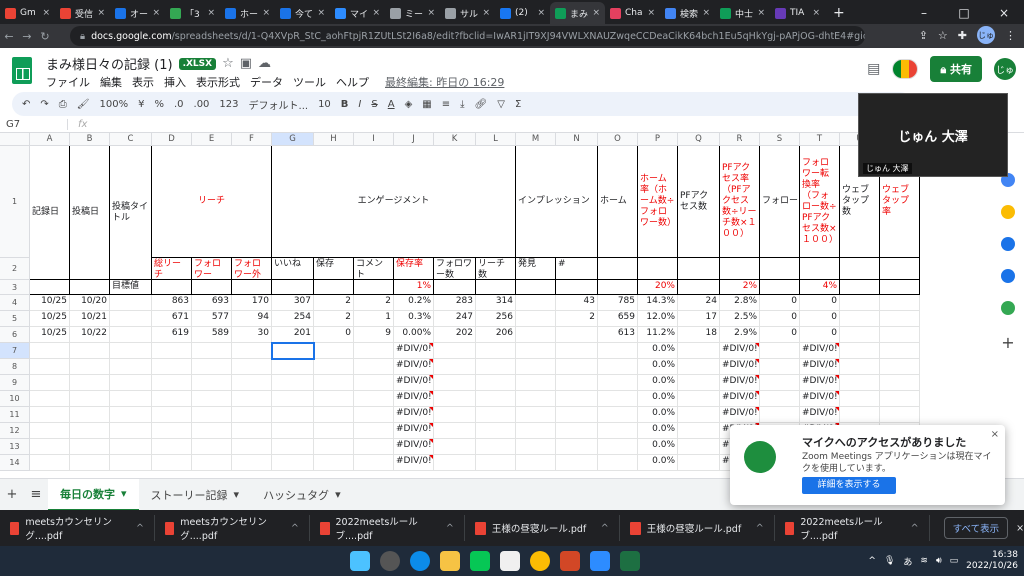 The width and height of the screenshot is (1024, 576). Describe the element at coordinates (228, 104) in the screenshot. I see `number-format-button: 123` at that location.